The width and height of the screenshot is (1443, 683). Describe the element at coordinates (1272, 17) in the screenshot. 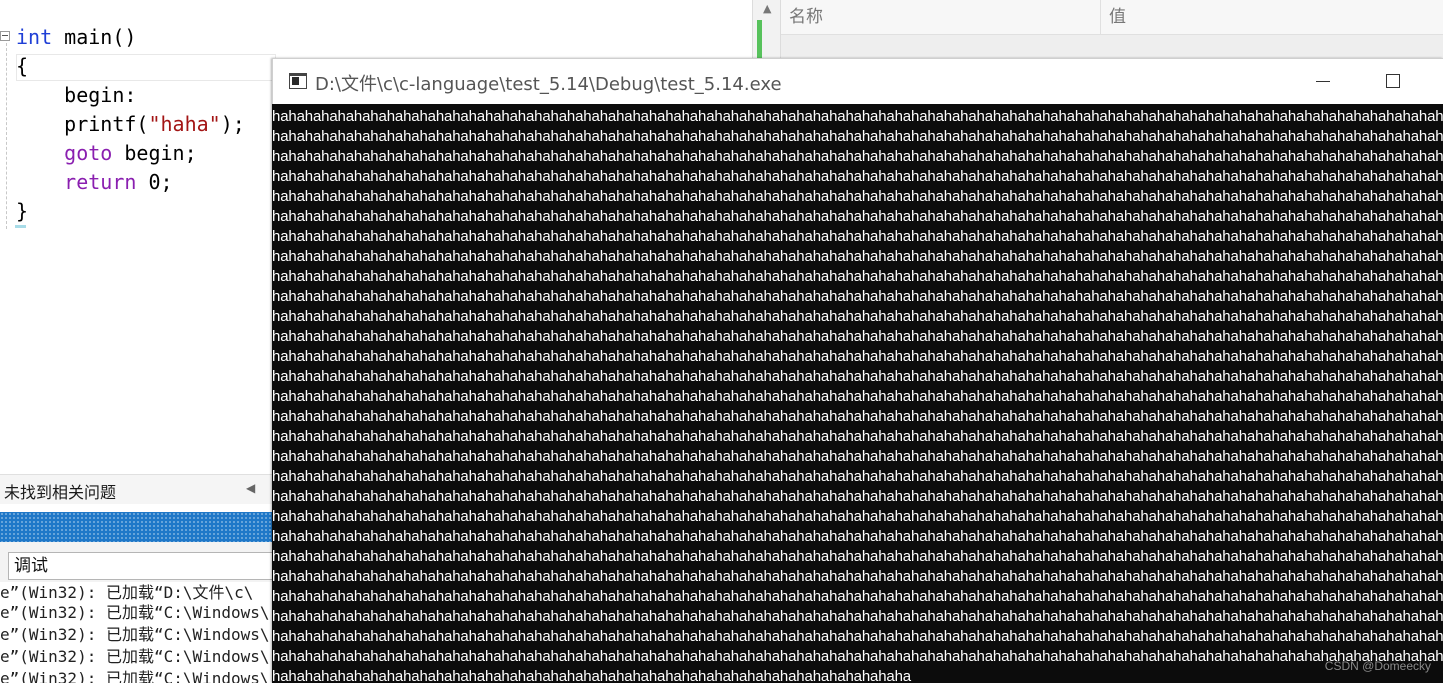

I see `column-header-value: 值` at that location.